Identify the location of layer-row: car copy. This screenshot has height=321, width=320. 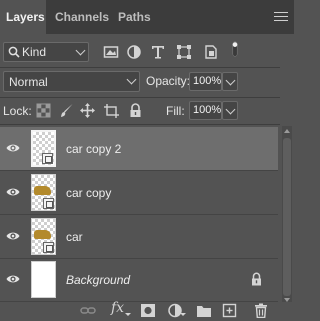
(139, 193).